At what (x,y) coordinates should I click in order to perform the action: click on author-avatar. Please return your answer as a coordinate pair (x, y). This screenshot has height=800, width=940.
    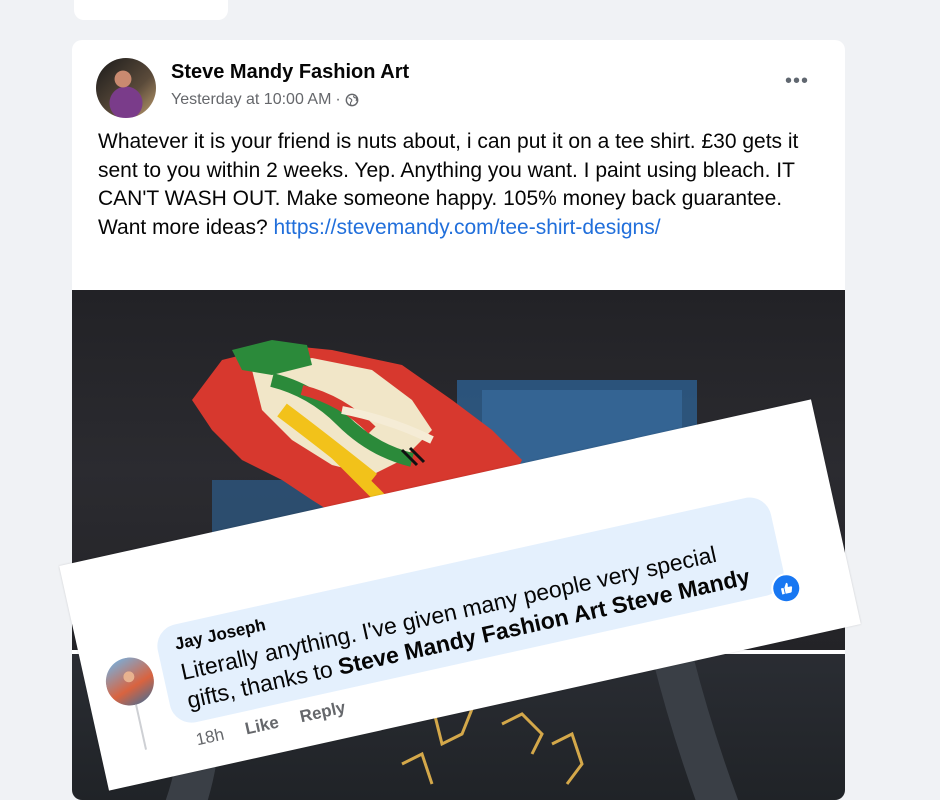
    Looking at the image, I should click on (126, 88).